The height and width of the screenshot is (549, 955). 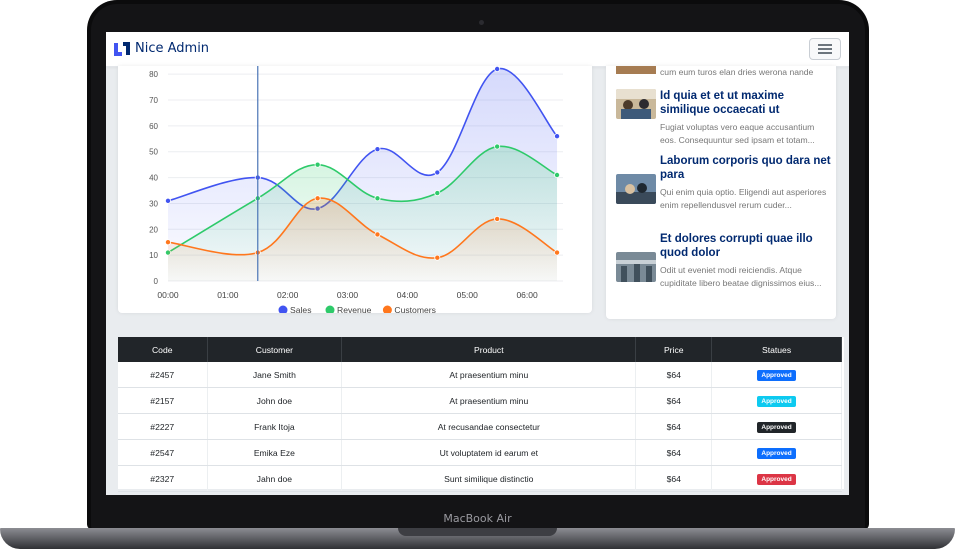 What do you see at coordinates (737, 72) in the screenshot?
I see `news-partial-text: cum eum turos elan dries werona nande` at bounding box center [737, 72].